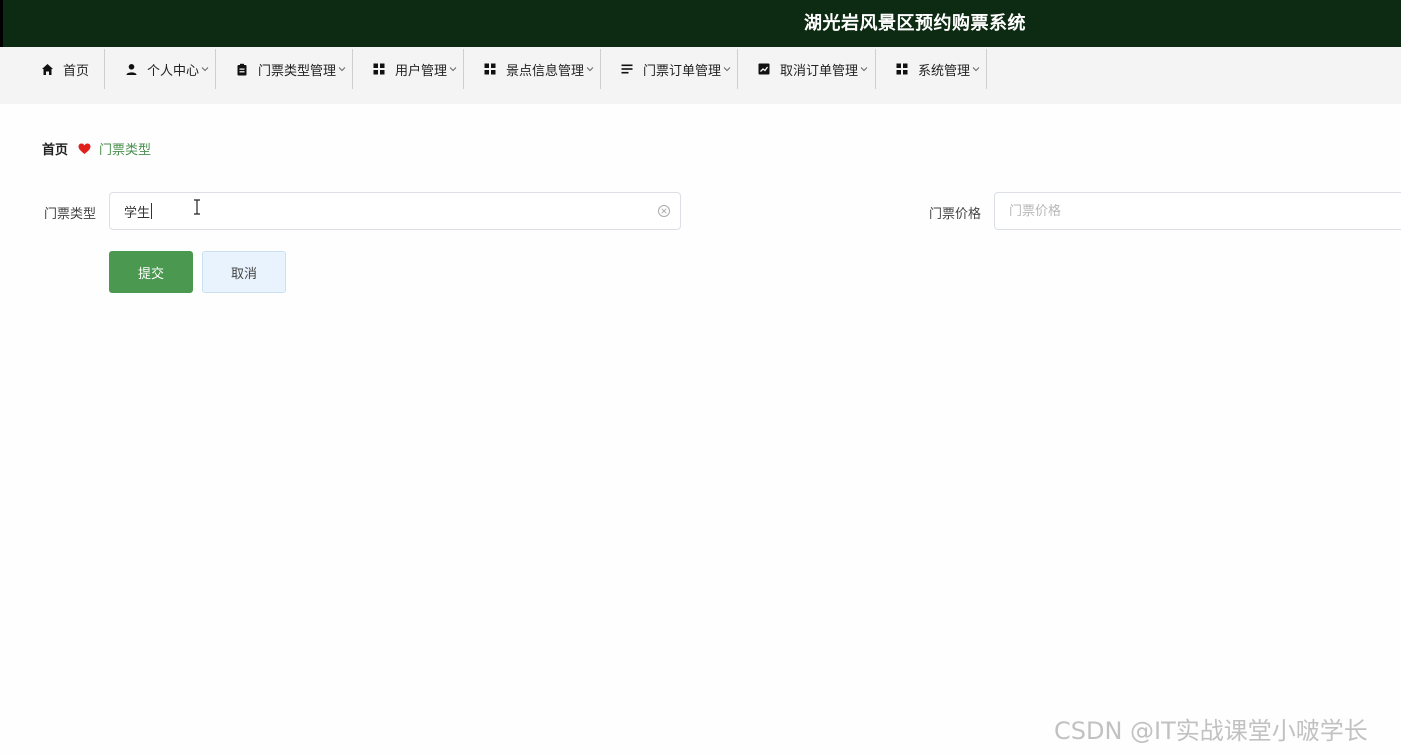 The image size is (1401, 754). I want to click on nav-item-scenic-info: 景点信息管理, so click(532, 69).